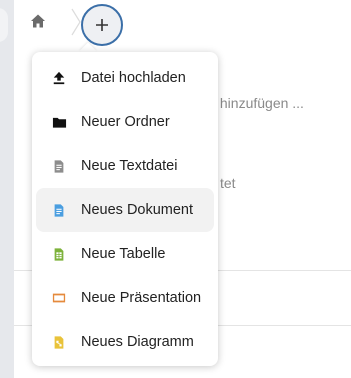  I want to click on breadcrumb, so click(182, 23).